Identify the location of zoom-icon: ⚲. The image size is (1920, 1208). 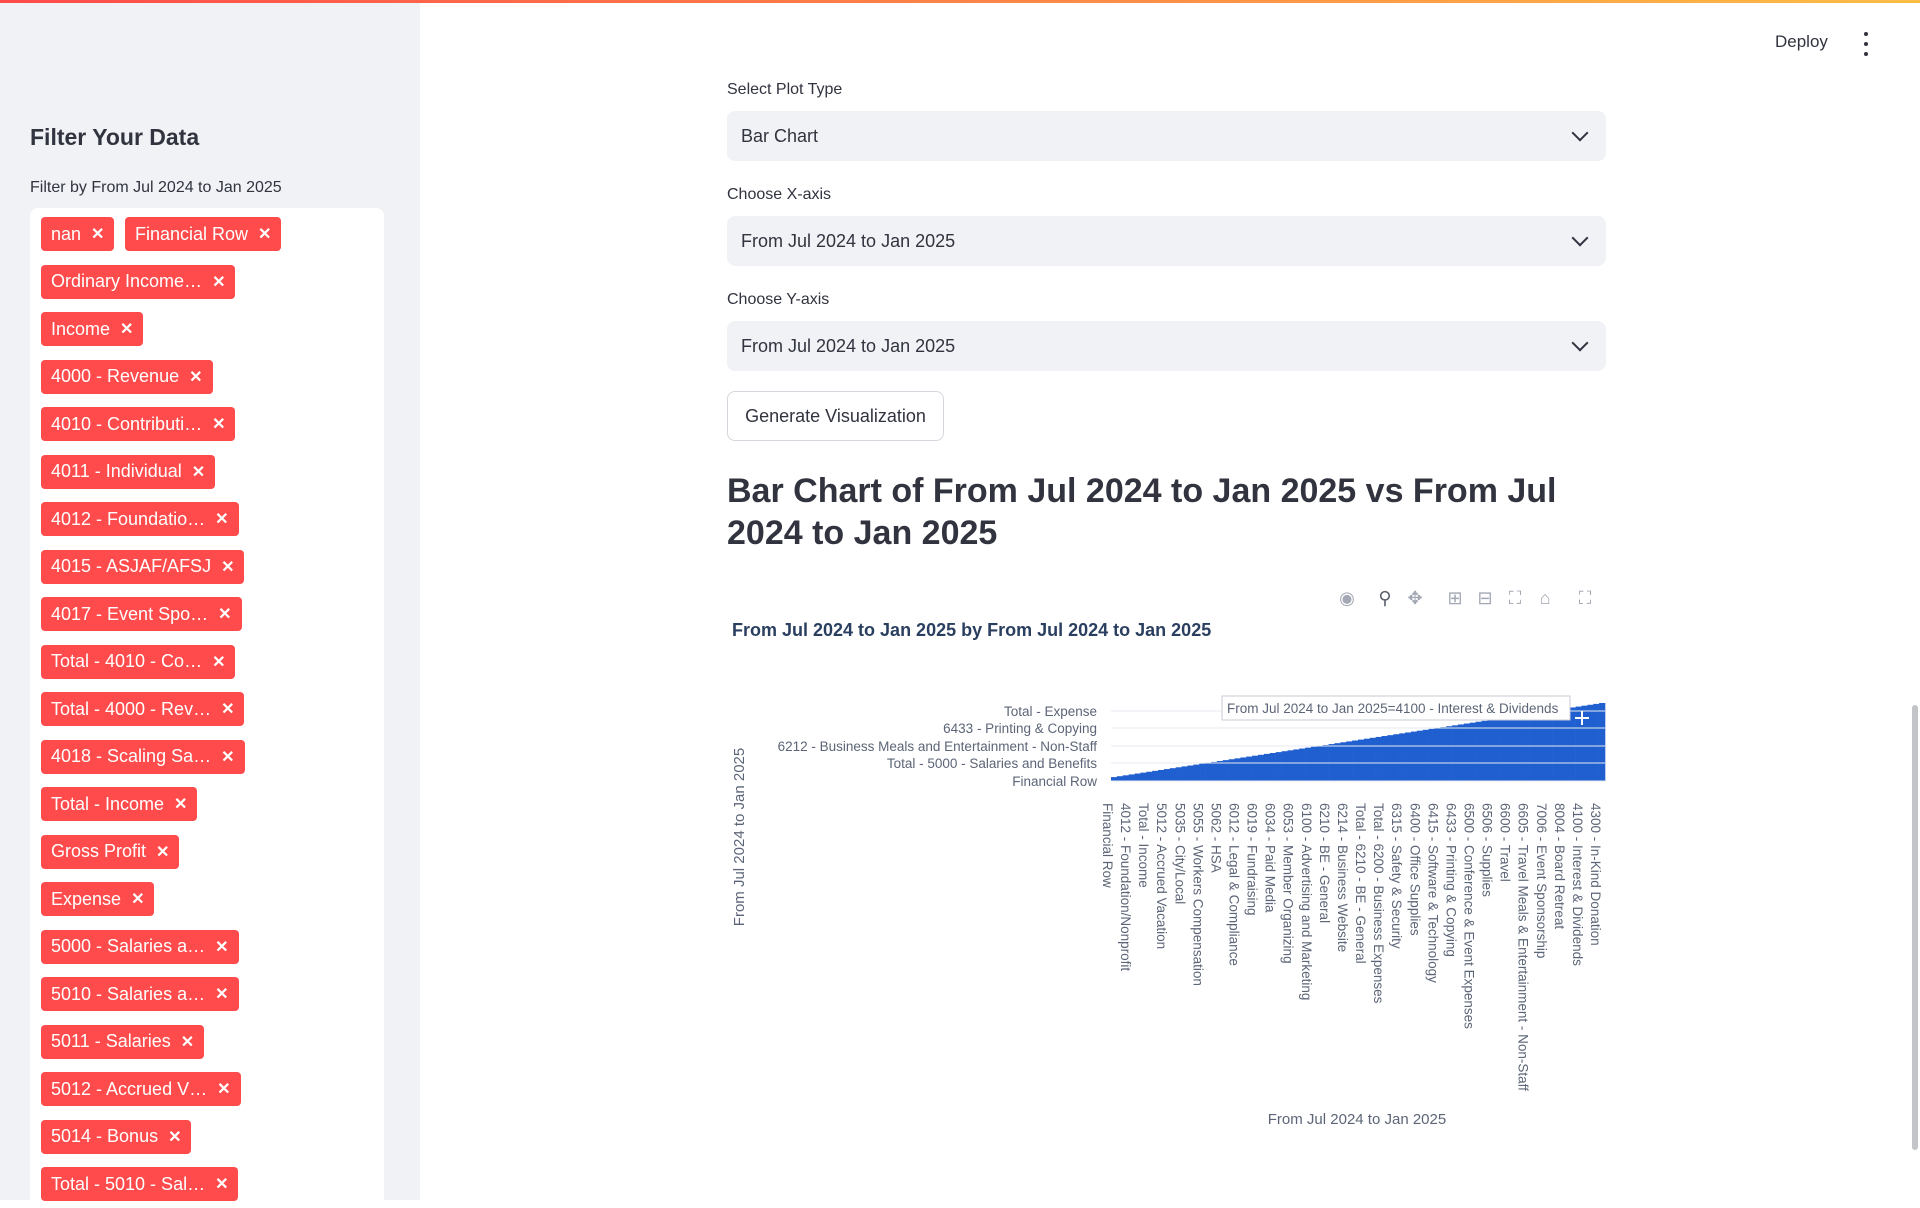
(1385, 598).